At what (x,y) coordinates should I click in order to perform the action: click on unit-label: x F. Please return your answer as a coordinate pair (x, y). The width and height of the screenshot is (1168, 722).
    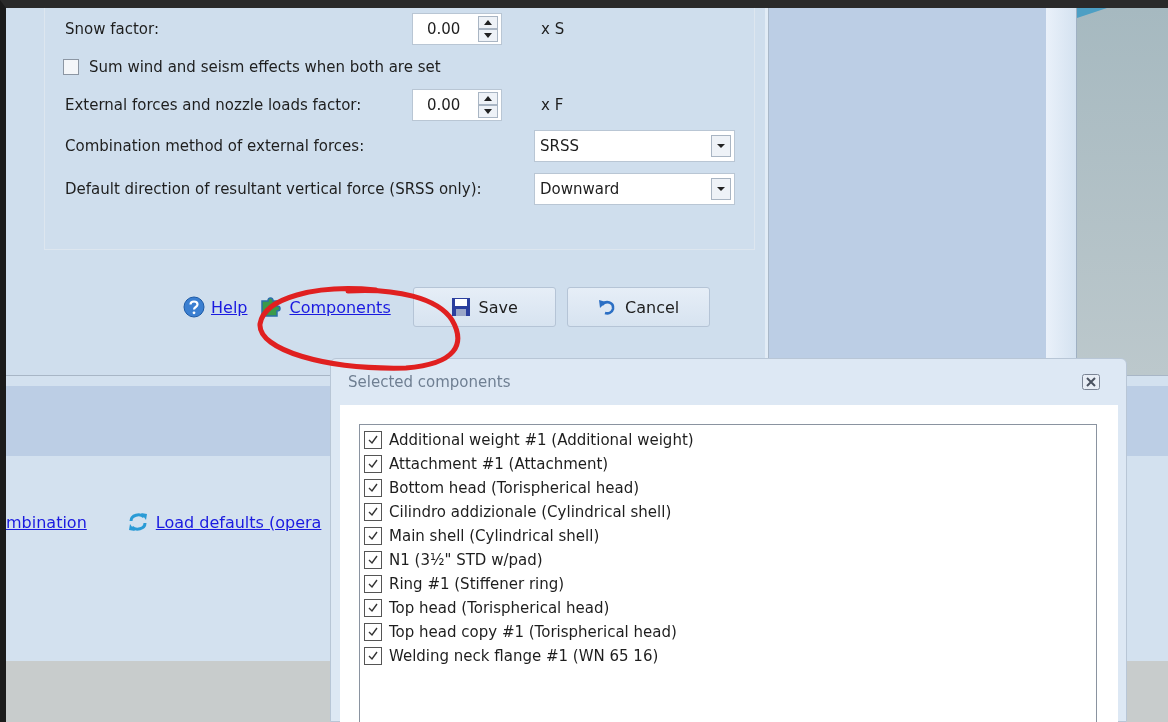
    Looking at the image, I should click on (552, 105).